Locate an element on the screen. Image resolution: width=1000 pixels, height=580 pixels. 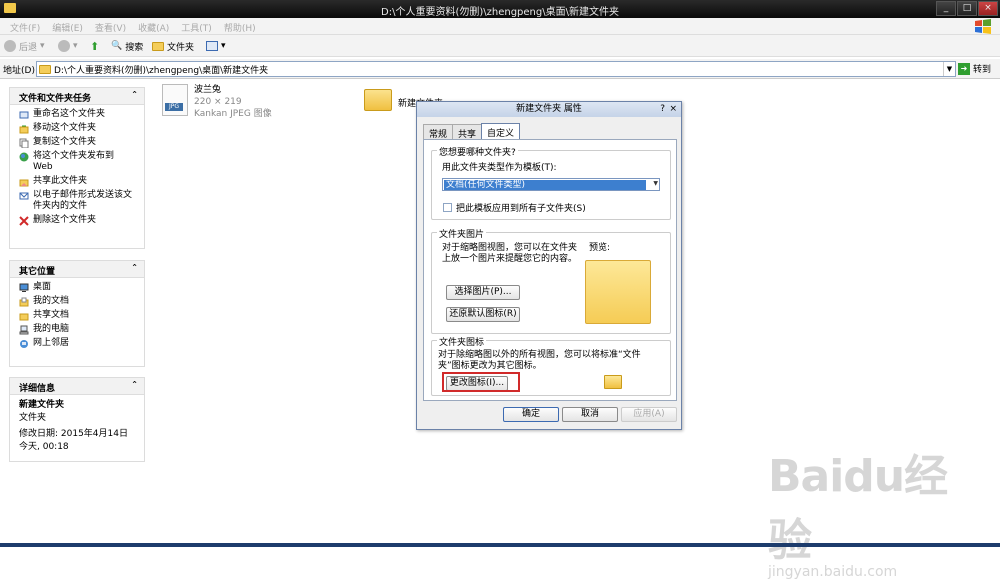
icon-desc: 对于除缩略图以外的所有视图，您可以将标准“文件夹”图标更改为其它图标。 is located at coordinates (539, 360).